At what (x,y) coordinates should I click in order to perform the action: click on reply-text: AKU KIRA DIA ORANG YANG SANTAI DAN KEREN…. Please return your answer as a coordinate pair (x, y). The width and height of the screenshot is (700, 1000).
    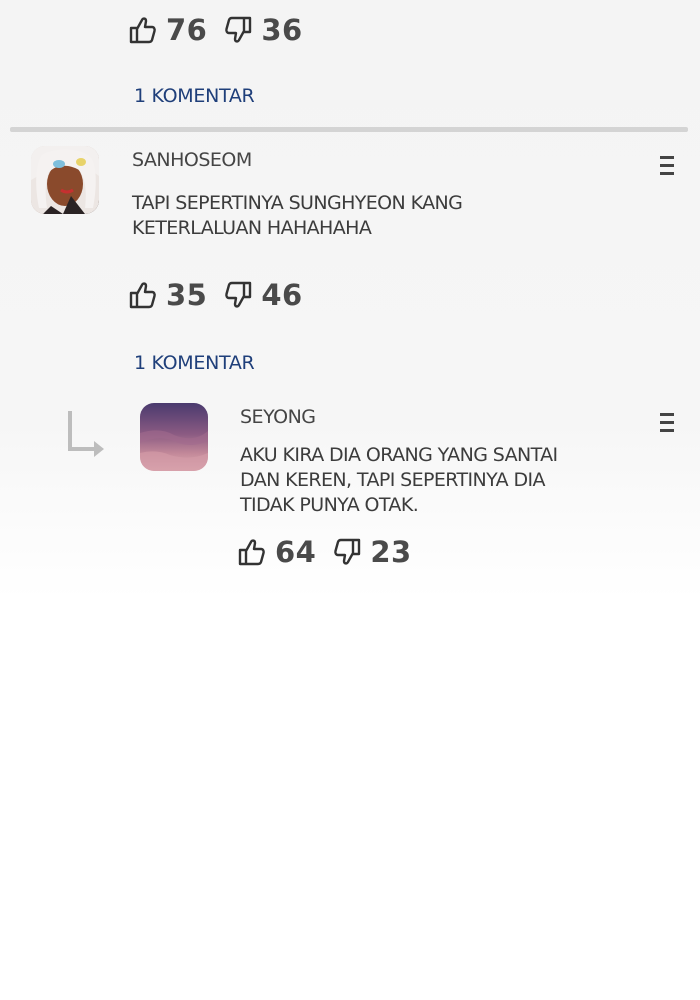
    Looking at the image, I should click on (399, 480).